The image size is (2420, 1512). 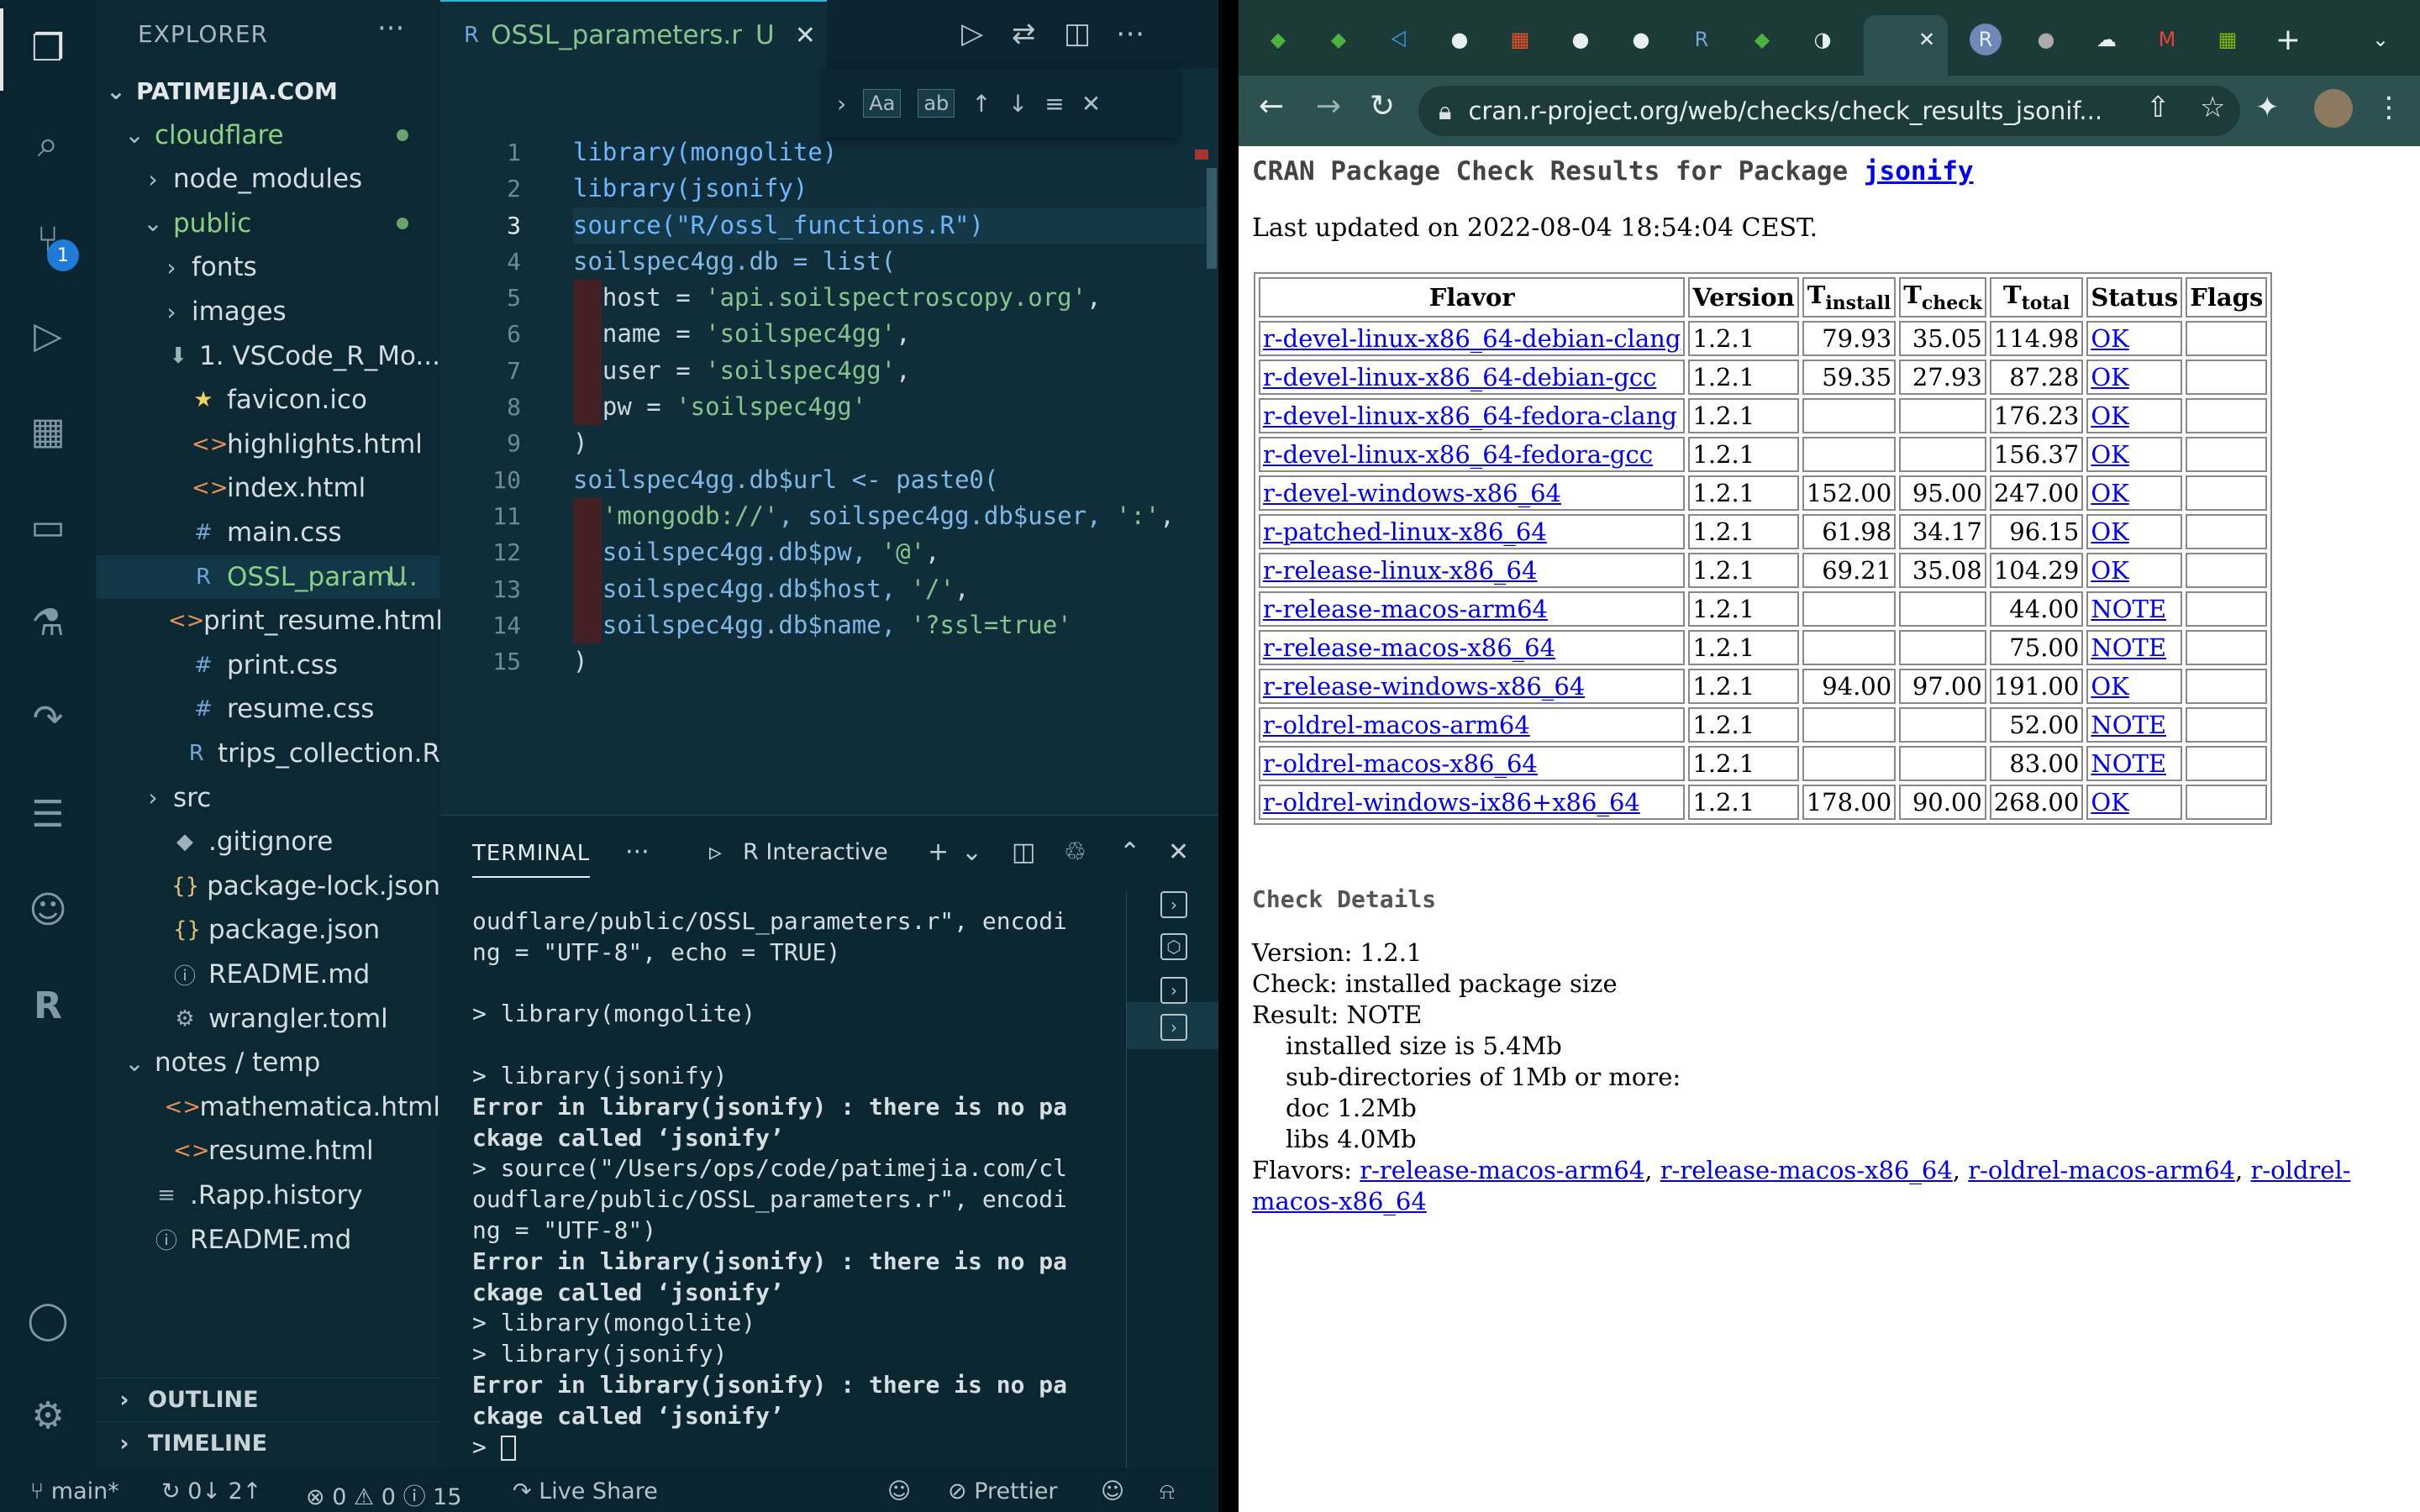 What do you see at coordinates (48, 431) in the screenshot?
I see `extensions-icon: ▦` at bounding box center [48, 431].